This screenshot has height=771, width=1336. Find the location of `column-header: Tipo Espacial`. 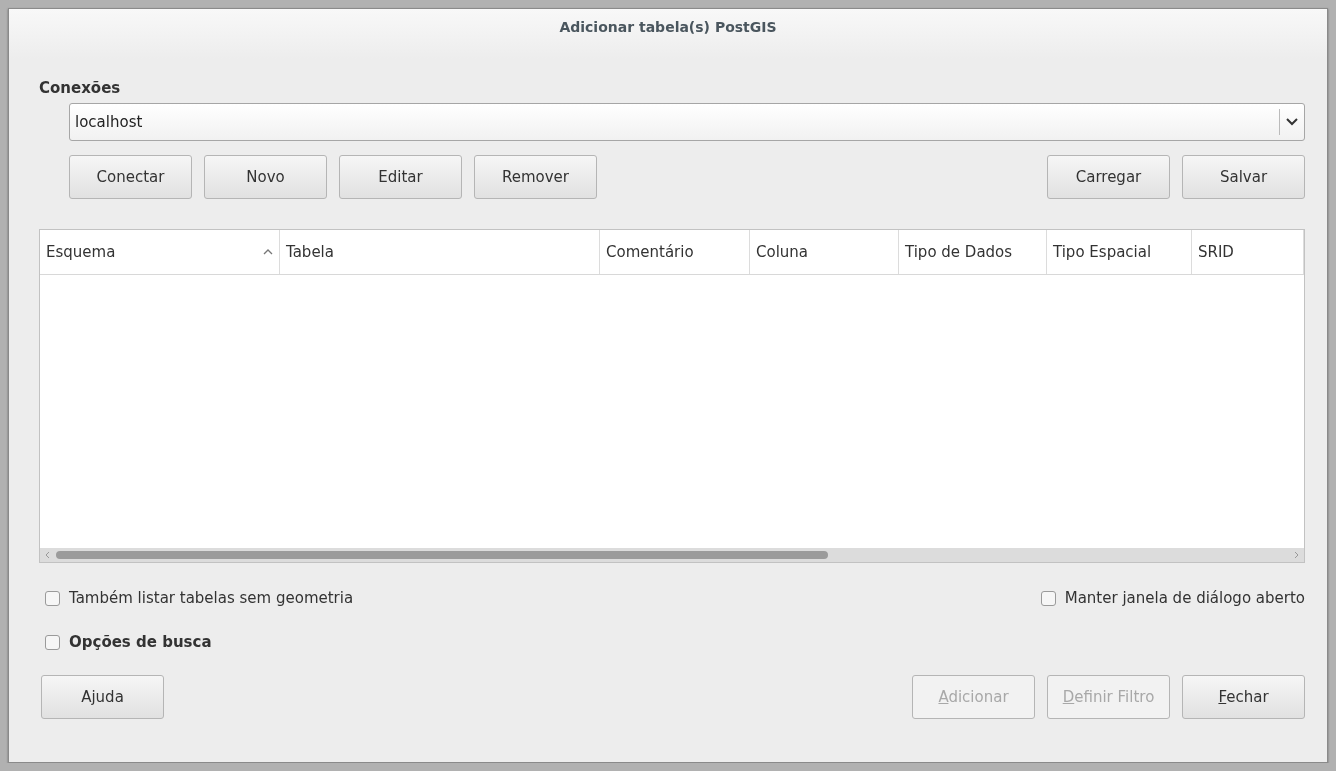

column-header: Tipo Espacial is located at coordinates (1119, 252).